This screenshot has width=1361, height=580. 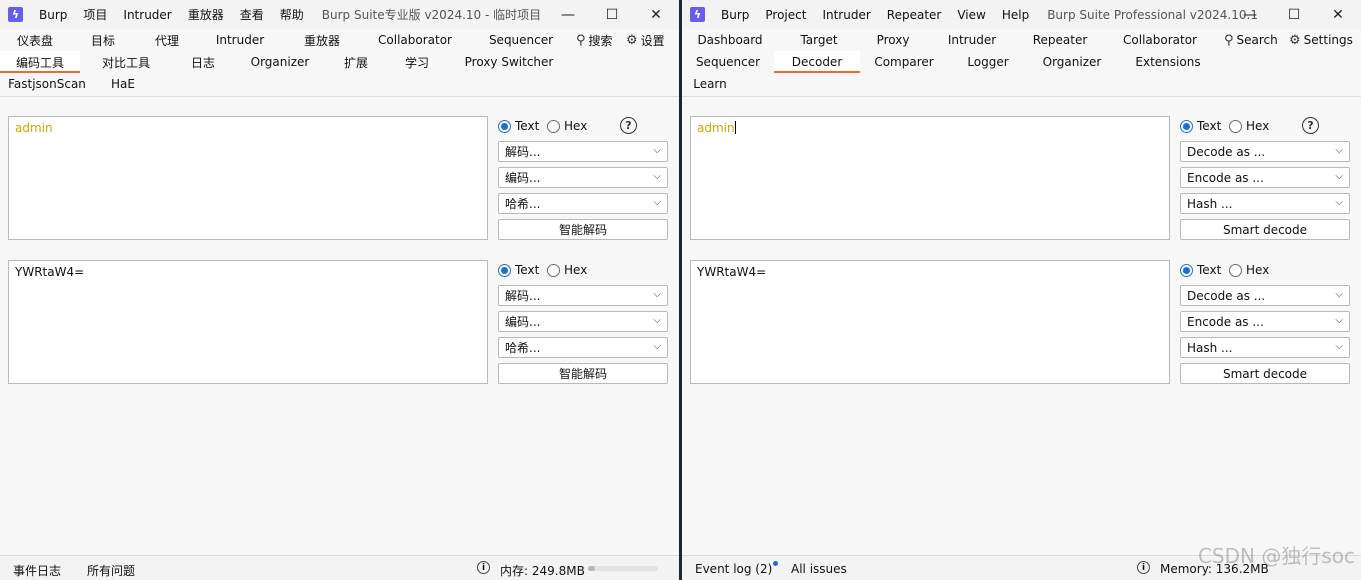 I want to click on menu-help: 帮助, so click(x=292, y=14).